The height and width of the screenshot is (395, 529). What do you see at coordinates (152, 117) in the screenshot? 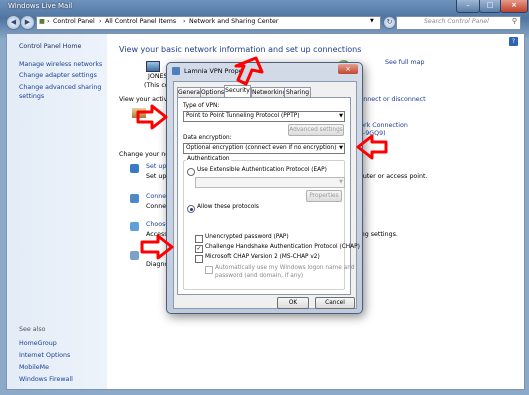
I see `arrow-type-of-vpn` at bounding box center [152, 117].